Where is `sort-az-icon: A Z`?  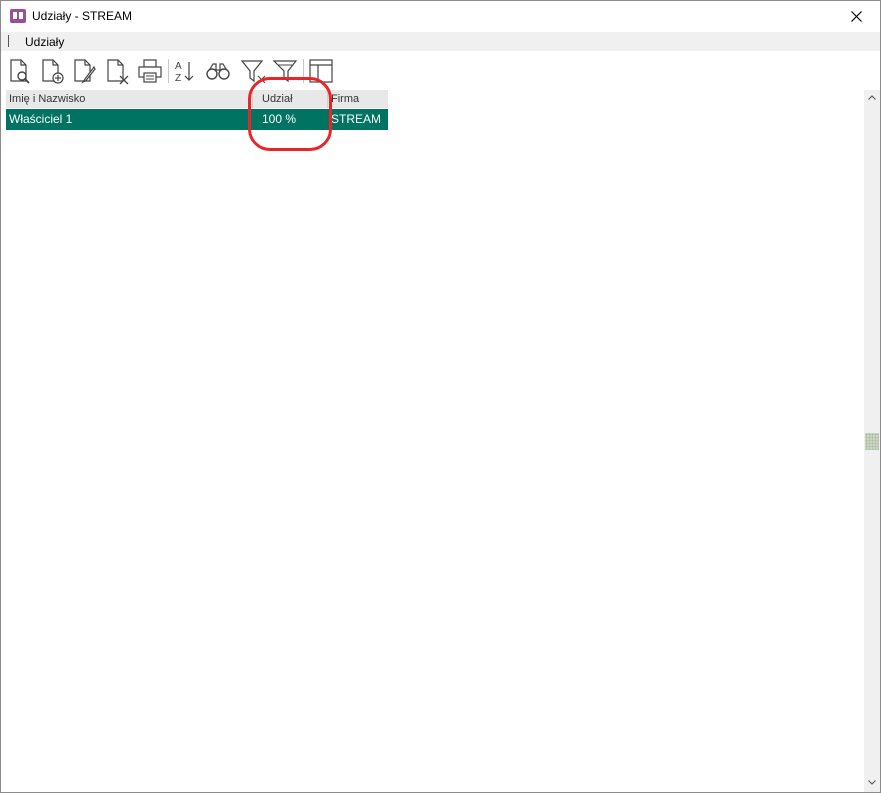
sort-az-icon: A Z is located at coordinates (184, 72).